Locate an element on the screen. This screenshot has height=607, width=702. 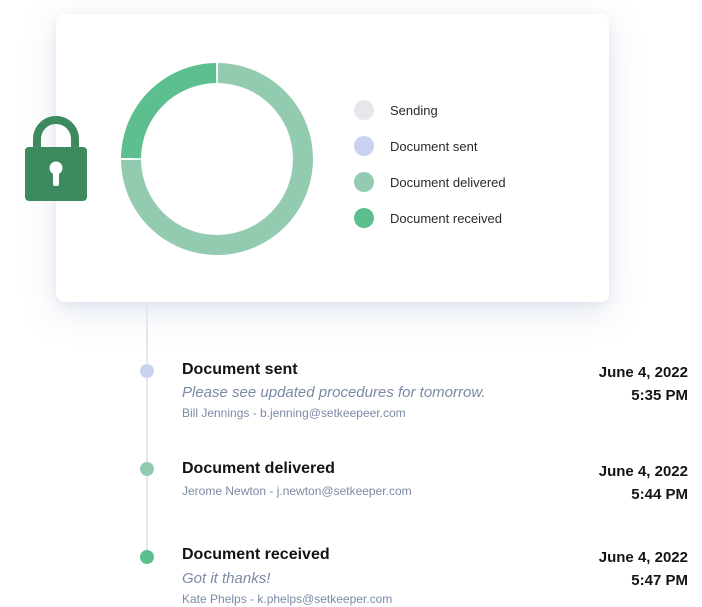
event-time: 5:44 PM is located at coordinates (659, 494).